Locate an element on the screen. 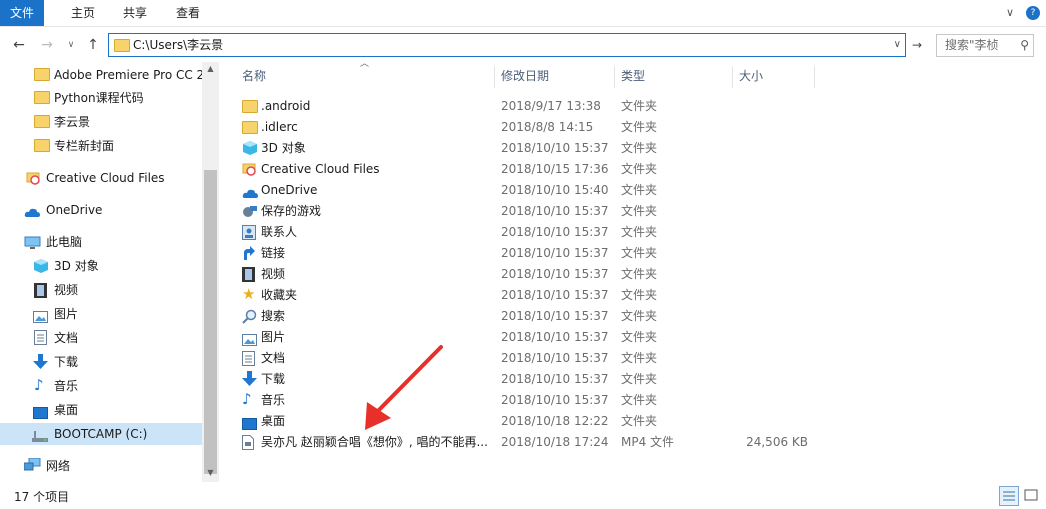 The height and width of the screenshot is (509, 1046). file-name: 文档 is located at coordinates (273, 358).